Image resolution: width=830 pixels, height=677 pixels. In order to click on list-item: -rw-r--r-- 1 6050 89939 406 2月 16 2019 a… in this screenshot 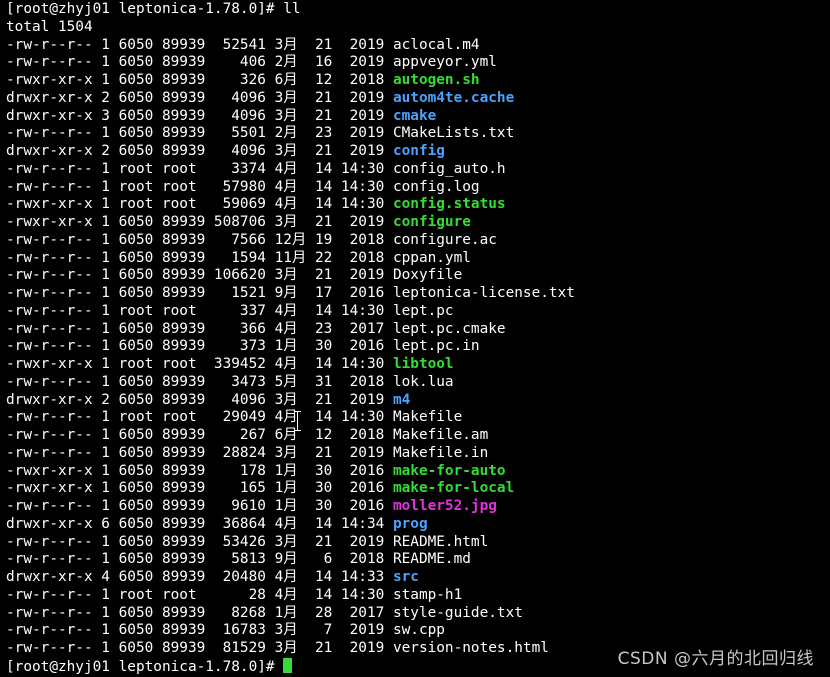, I will do `click(418, 63)`.